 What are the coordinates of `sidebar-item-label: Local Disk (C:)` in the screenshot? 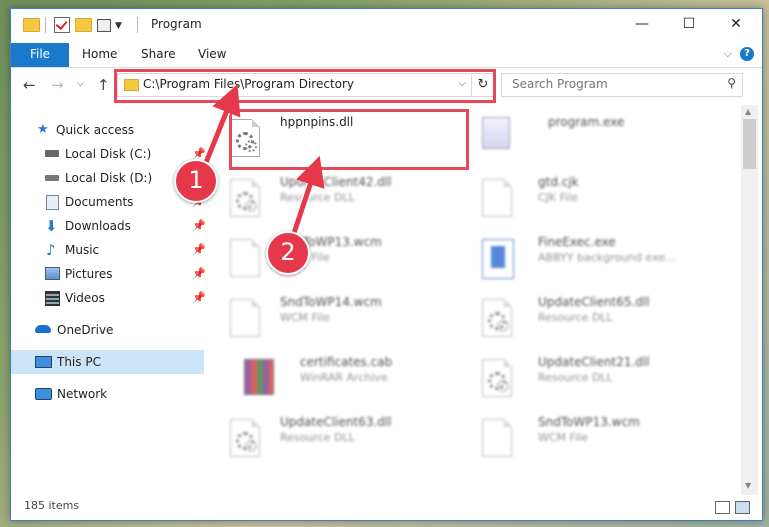 It's located at (108, 154).